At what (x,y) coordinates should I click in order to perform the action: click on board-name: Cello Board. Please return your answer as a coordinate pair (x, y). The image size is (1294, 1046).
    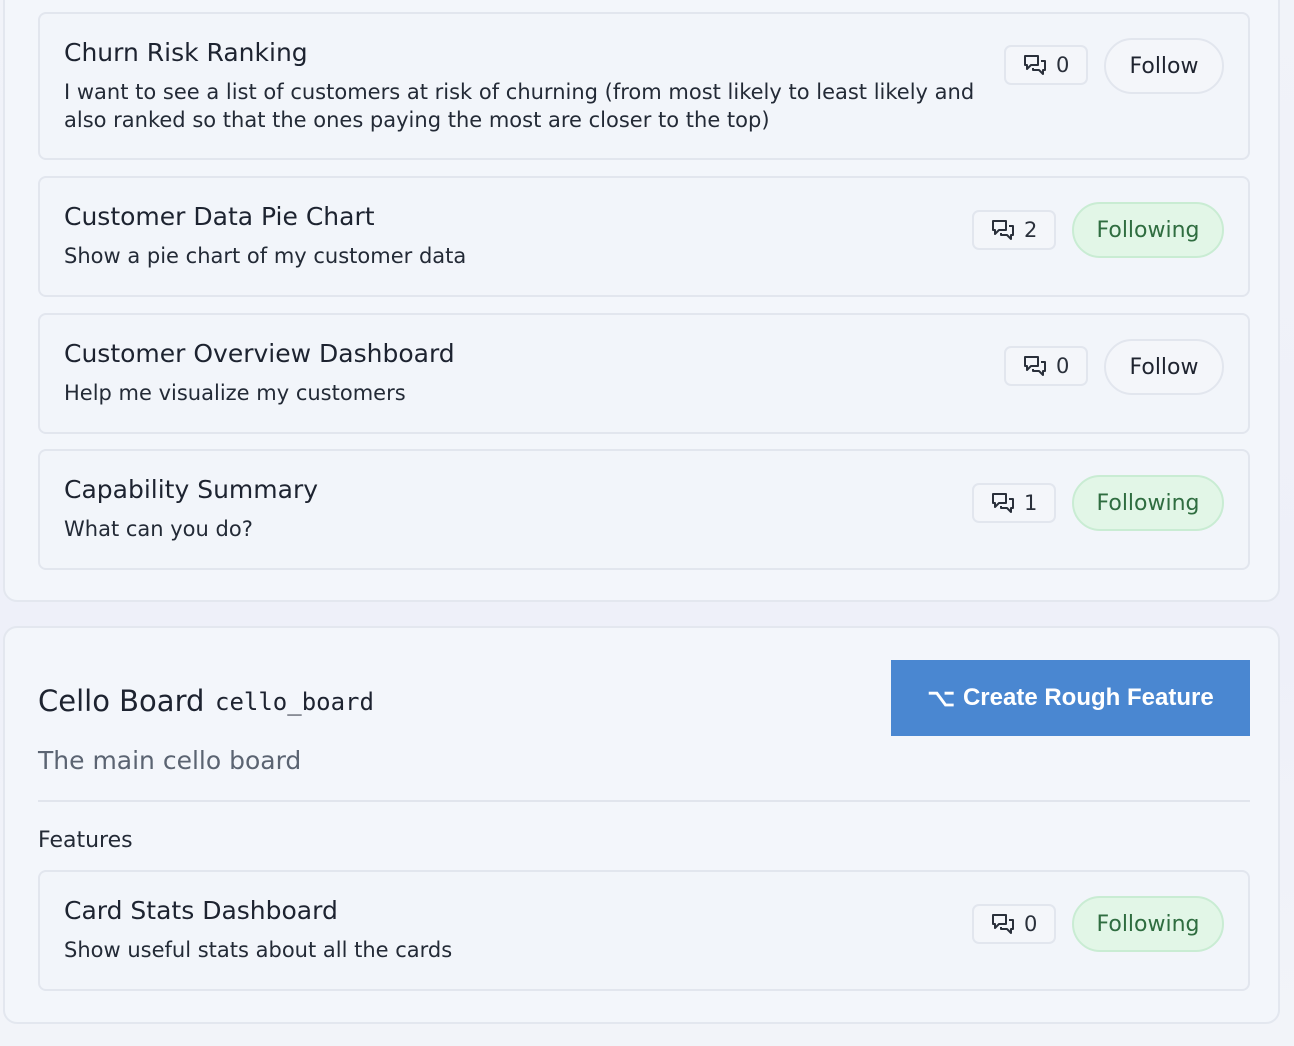
    Looking at the image, I should click on (121, 701).